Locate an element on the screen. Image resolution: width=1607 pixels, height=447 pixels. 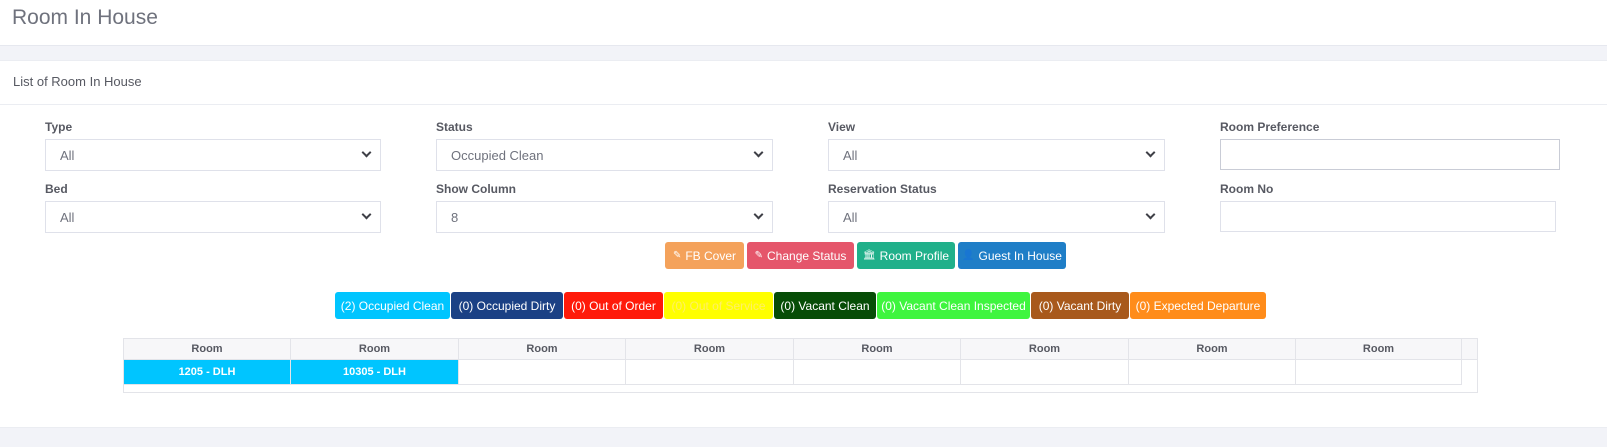
room-cell: 1205 - DLH is located at coordinates (207, 372).